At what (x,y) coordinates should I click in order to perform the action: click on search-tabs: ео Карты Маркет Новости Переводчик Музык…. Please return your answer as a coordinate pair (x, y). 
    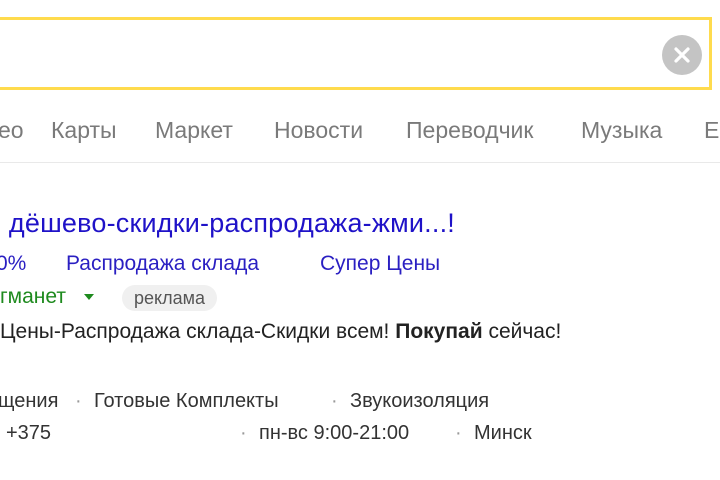
    Looking at the image, I should click on (360, 128).